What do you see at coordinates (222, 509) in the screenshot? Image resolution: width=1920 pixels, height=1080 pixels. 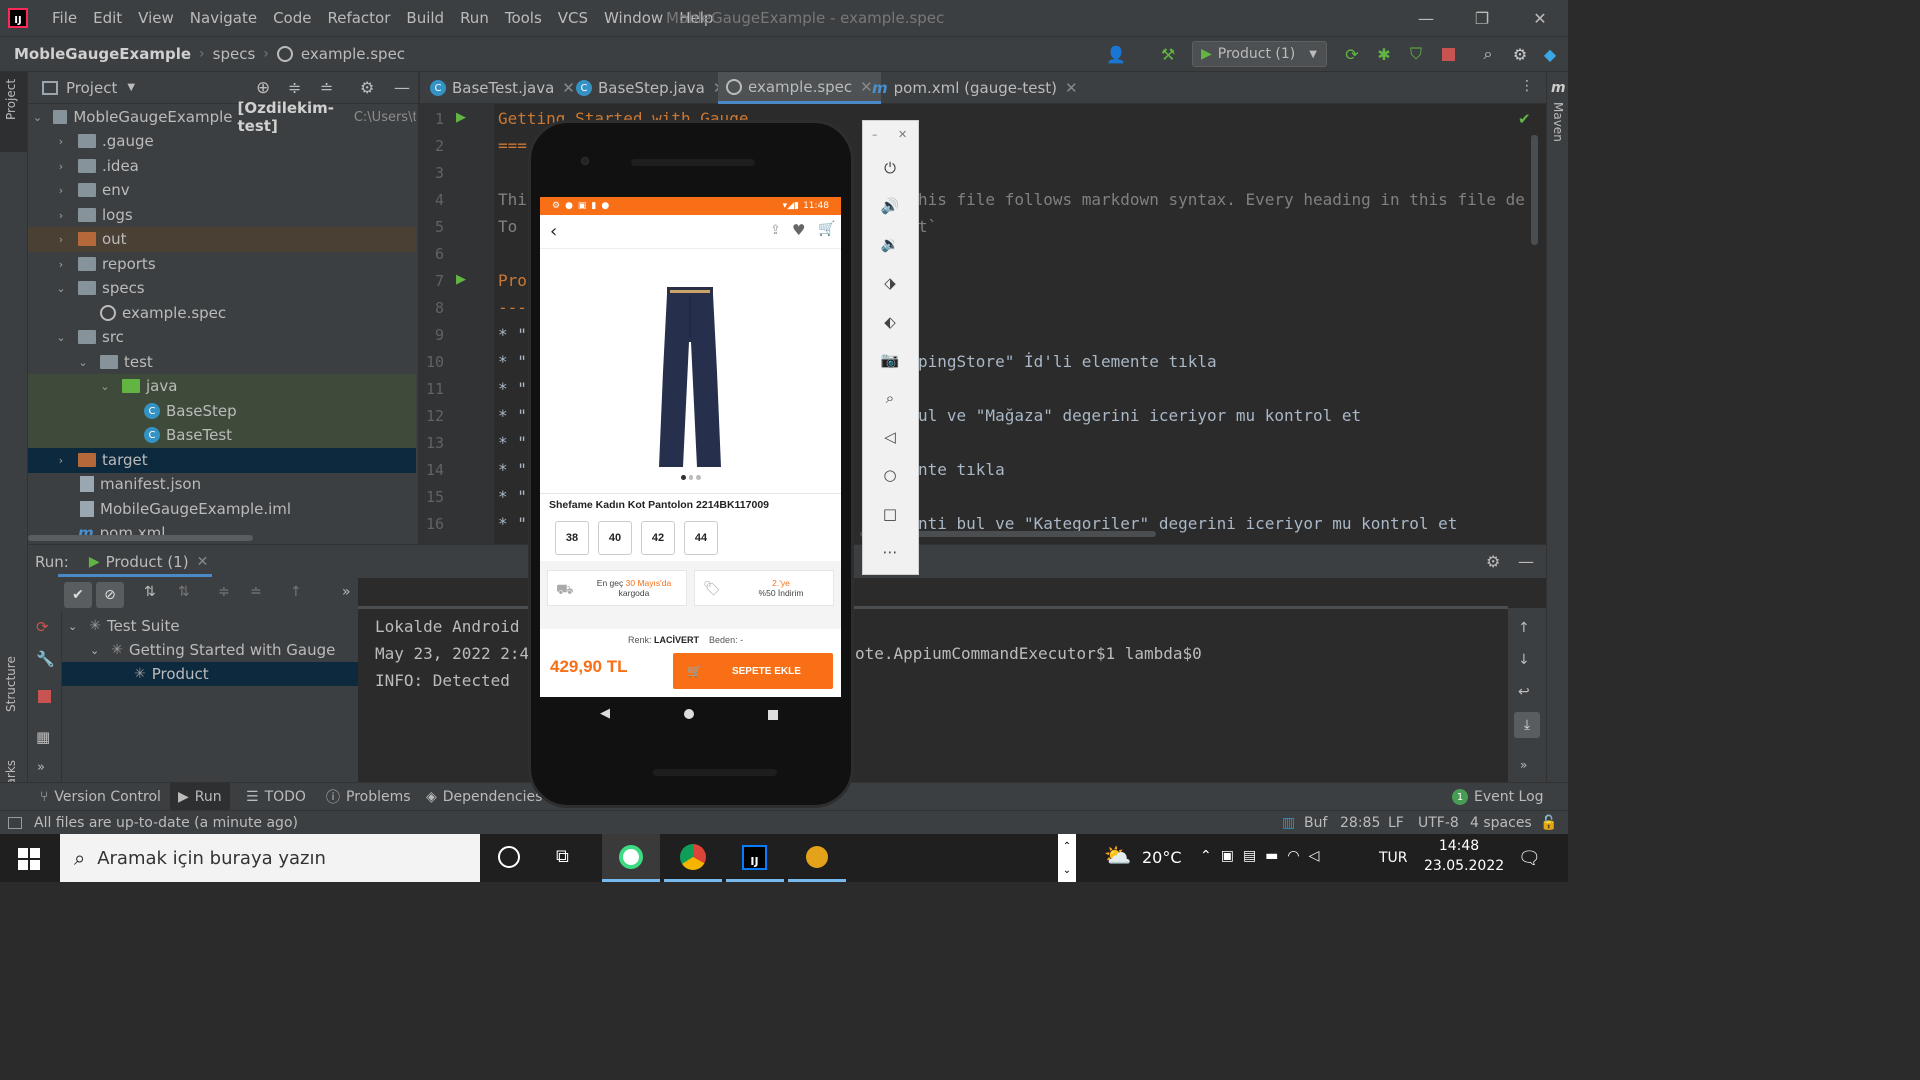 I see `tree-row-iml: MobileGaugeExample.iml` at bounding box center [222, 509].